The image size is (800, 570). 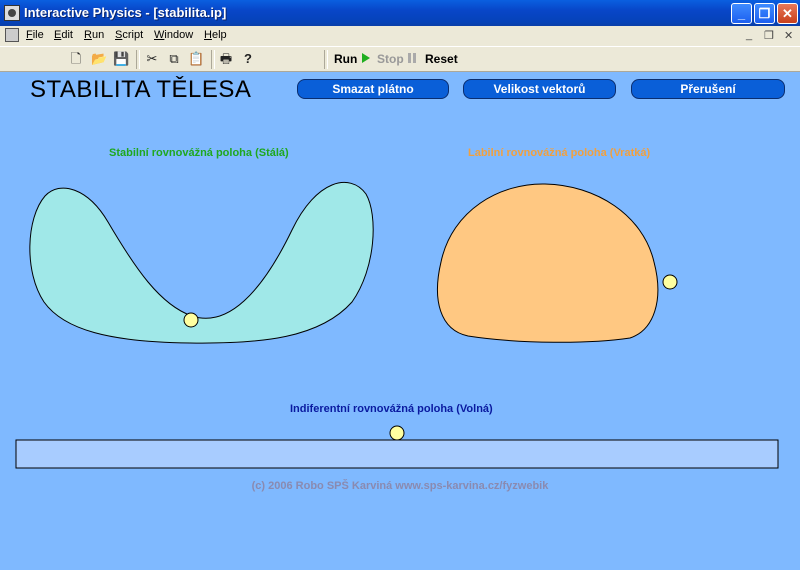 What do you see at coordinates (201, 262) in the screenshot?
I see `stable-bowl-body` at bounding box center [201, 262].